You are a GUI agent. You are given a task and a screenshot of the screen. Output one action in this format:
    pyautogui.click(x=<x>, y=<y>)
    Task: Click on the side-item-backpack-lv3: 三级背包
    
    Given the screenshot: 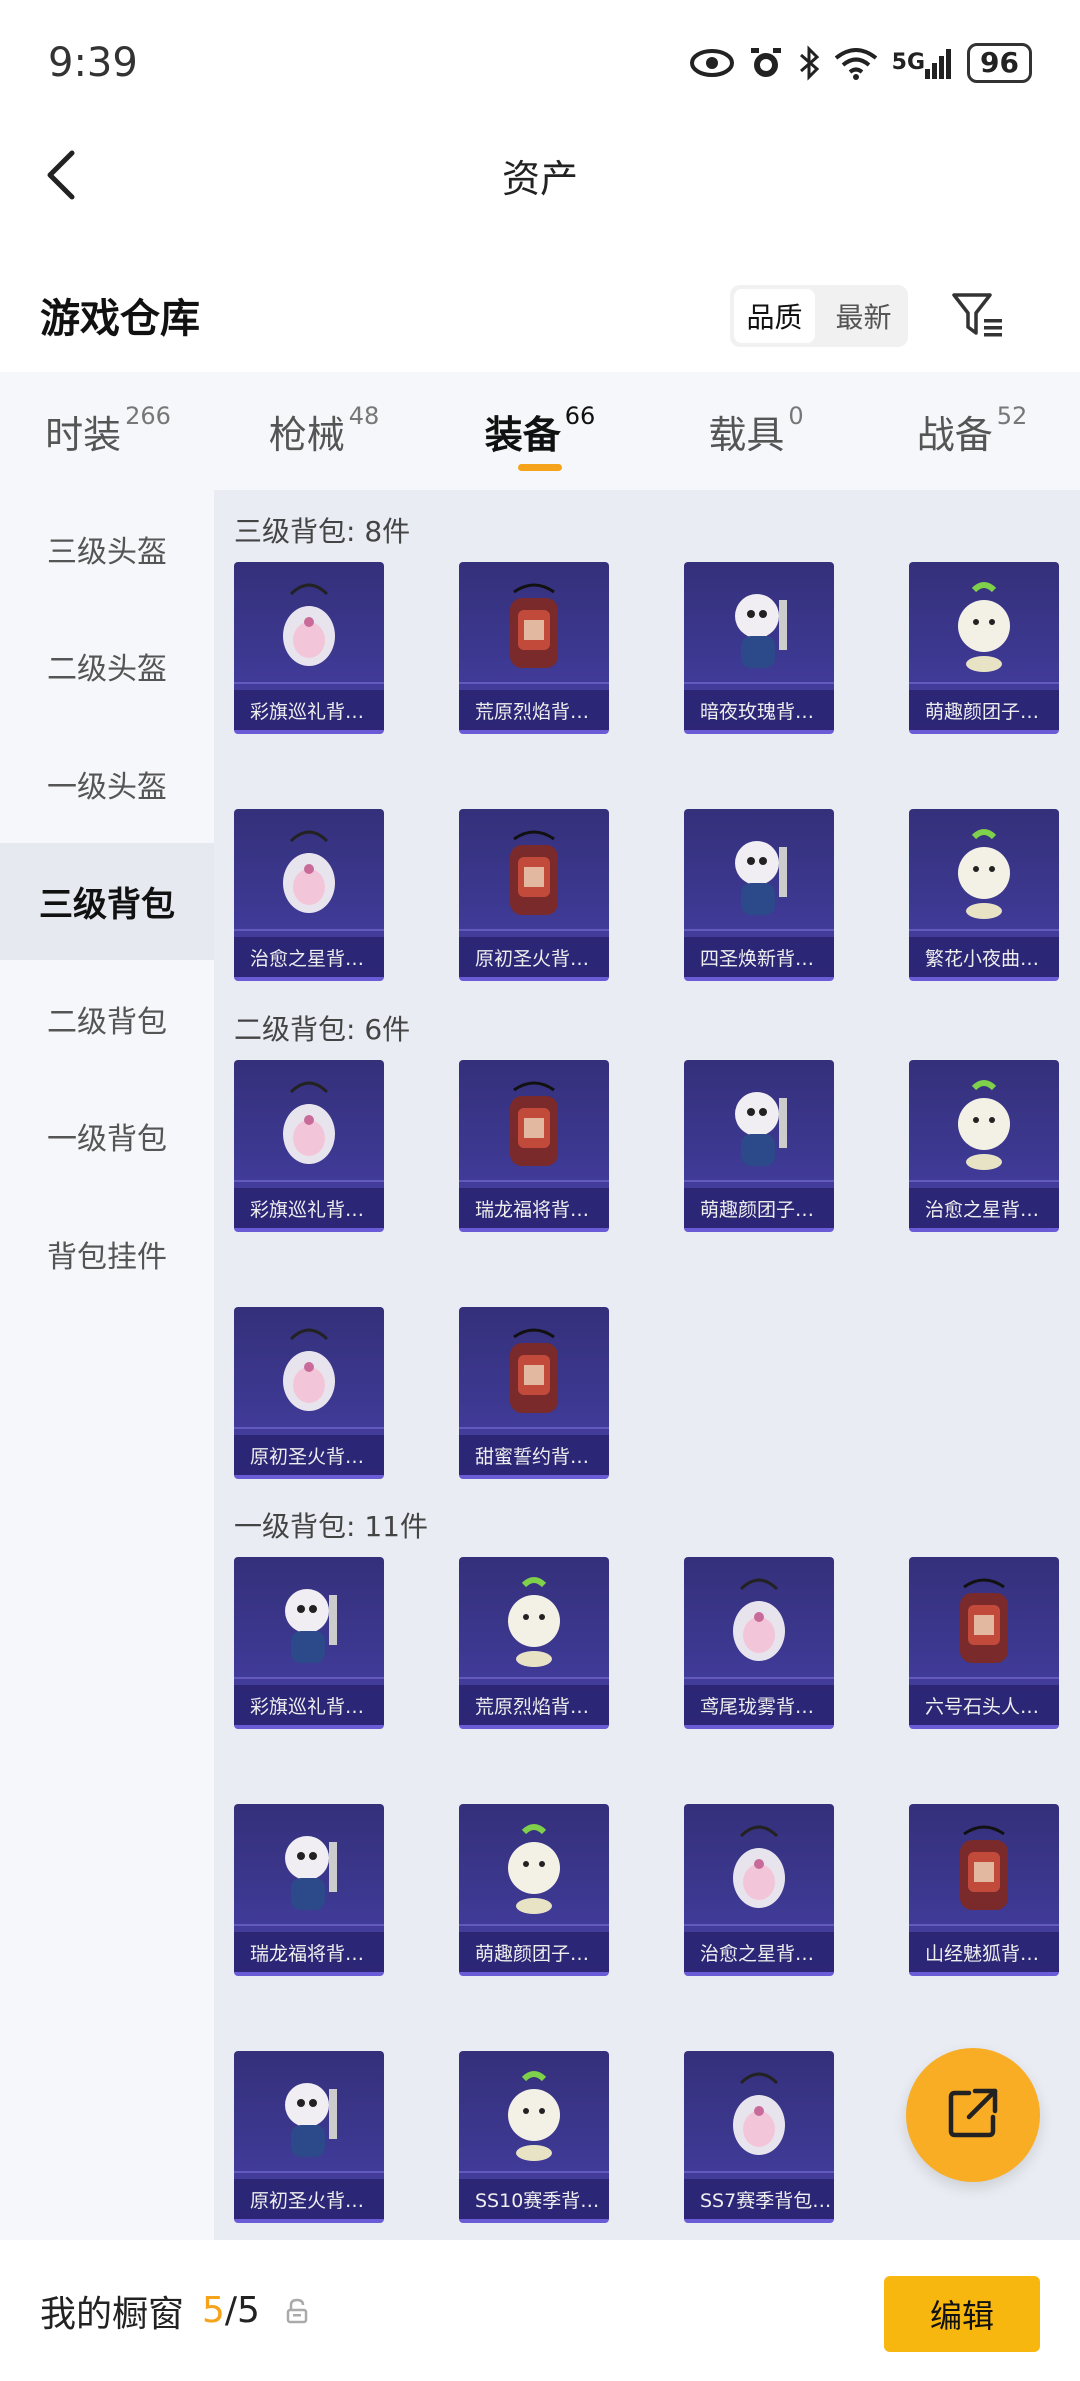 What is the action you would take?
    pyautogui.click(x=107, y=901)
    